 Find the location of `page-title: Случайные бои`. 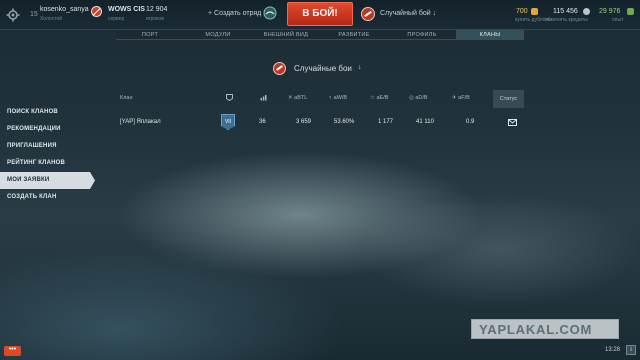

page-title: Случайные бои is located at coordinates (323, 68).